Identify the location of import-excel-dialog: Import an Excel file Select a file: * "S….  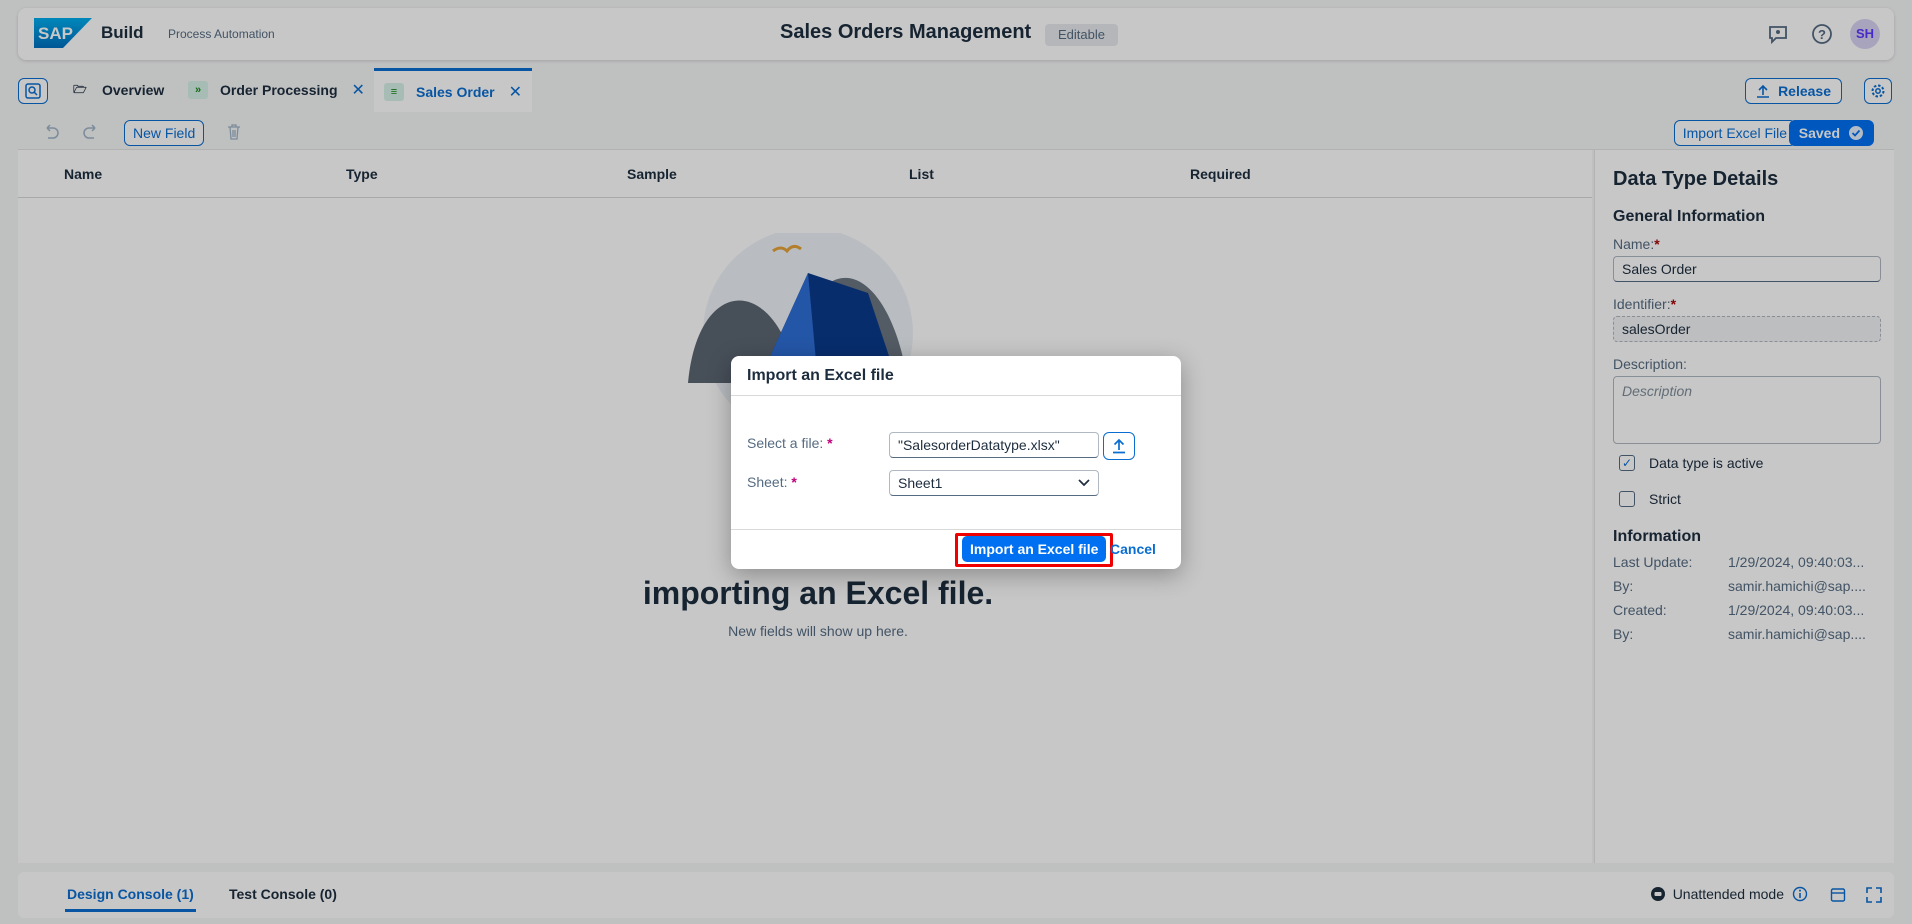
(956, 462).